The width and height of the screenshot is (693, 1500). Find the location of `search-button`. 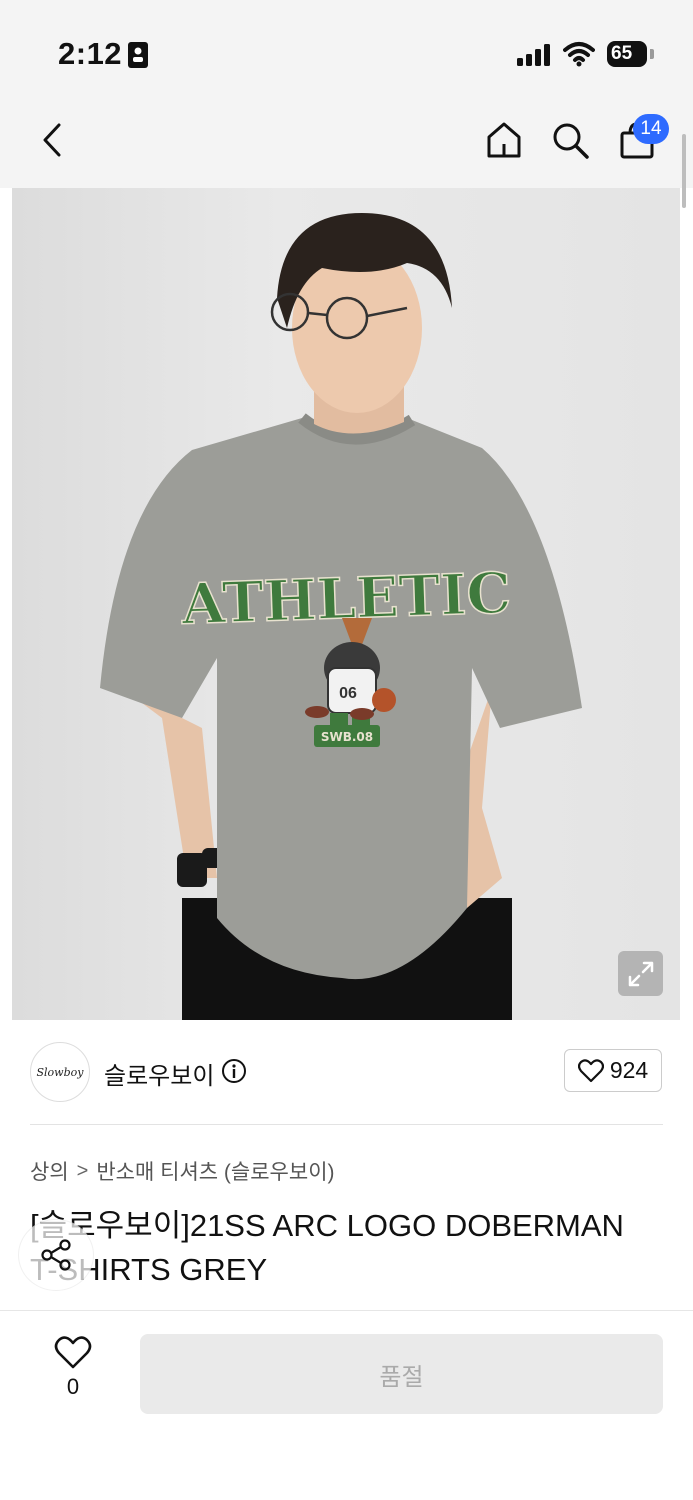

search-button is located at coordinates (570, 140).